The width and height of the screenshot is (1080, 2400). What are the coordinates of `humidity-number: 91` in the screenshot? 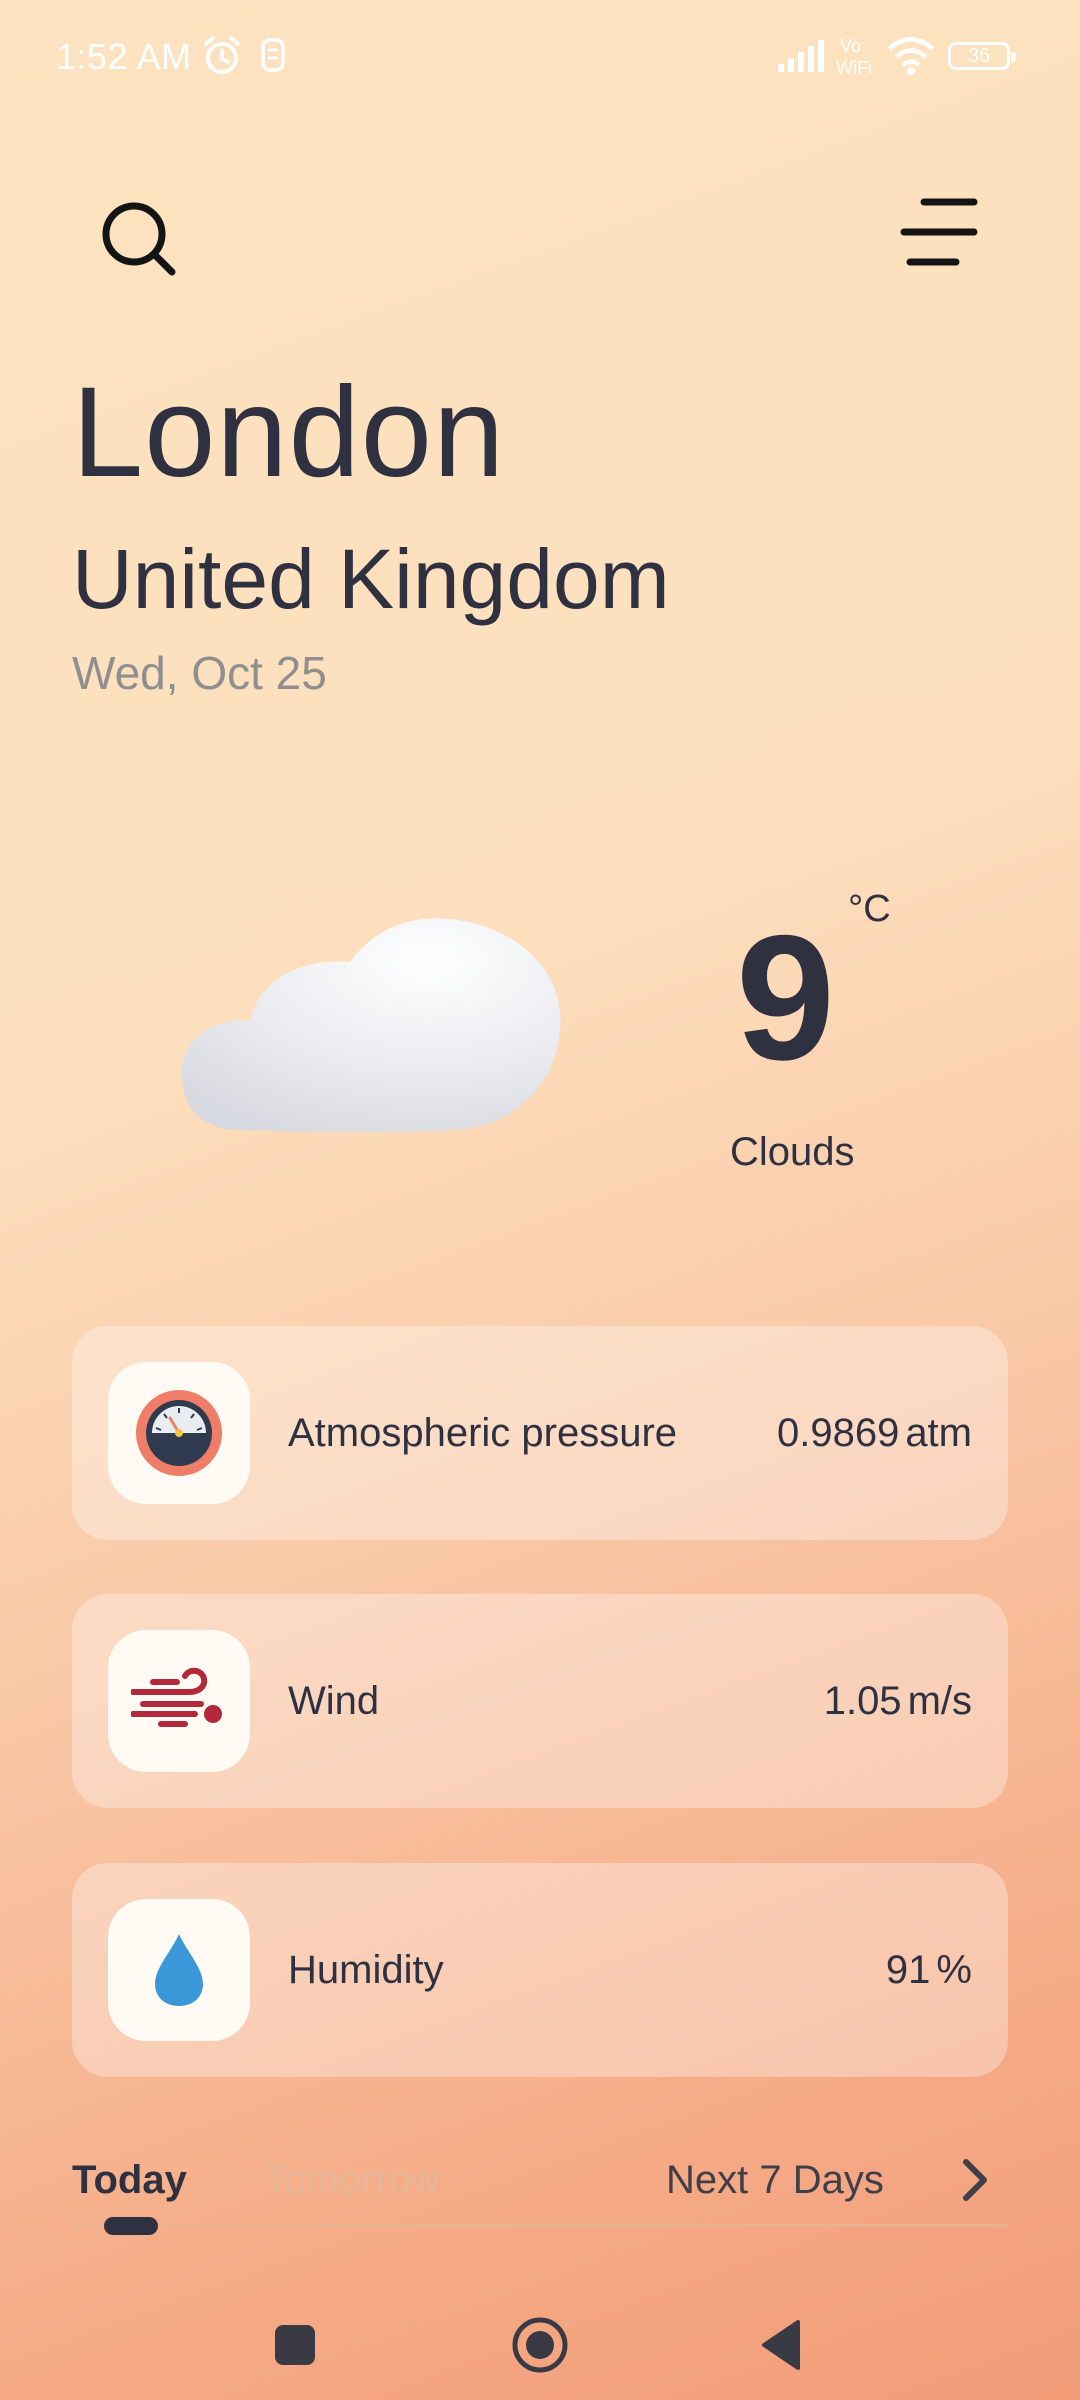 It's located at (908, 1970).